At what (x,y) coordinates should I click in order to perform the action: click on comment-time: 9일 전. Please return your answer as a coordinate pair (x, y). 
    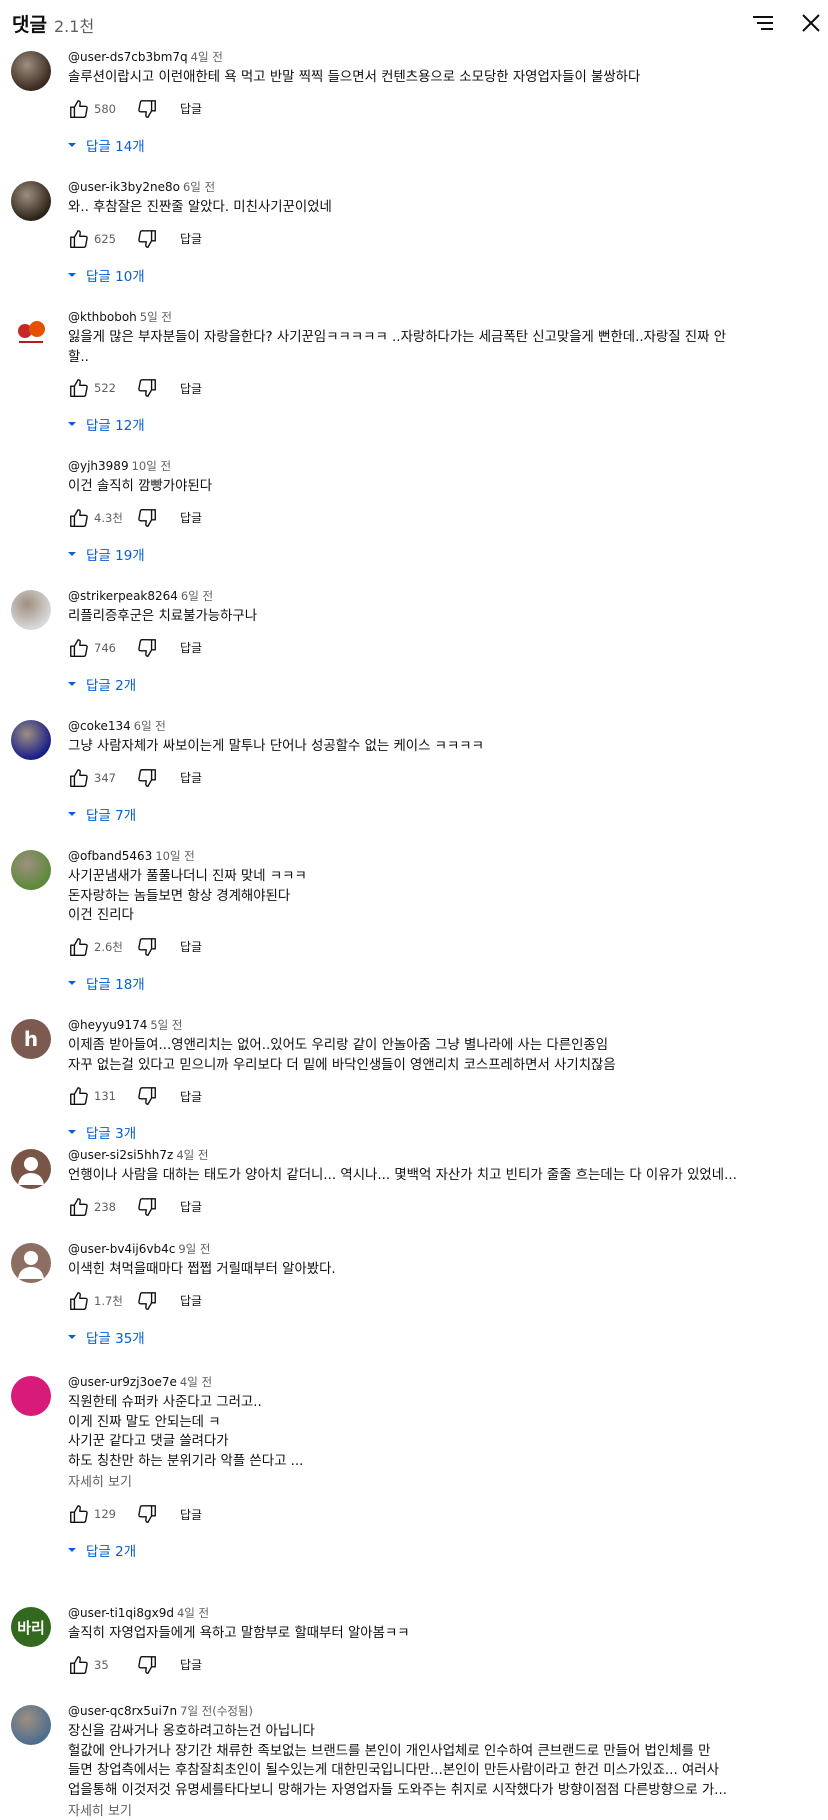
    Looking at the image, I should click on (194, 1249).